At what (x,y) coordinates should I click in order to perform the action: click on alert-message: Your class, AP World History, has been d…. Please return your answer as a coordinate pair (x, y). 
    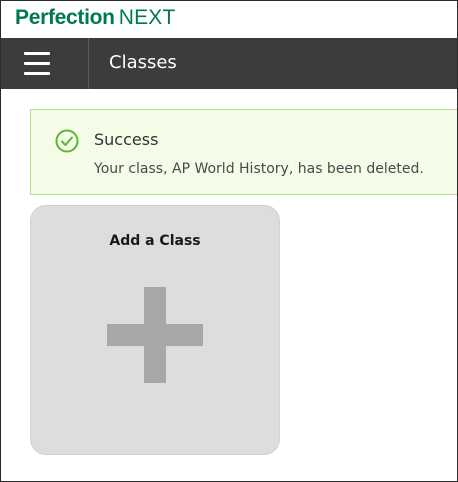
    Looking at the image, I should click on (259, 169).